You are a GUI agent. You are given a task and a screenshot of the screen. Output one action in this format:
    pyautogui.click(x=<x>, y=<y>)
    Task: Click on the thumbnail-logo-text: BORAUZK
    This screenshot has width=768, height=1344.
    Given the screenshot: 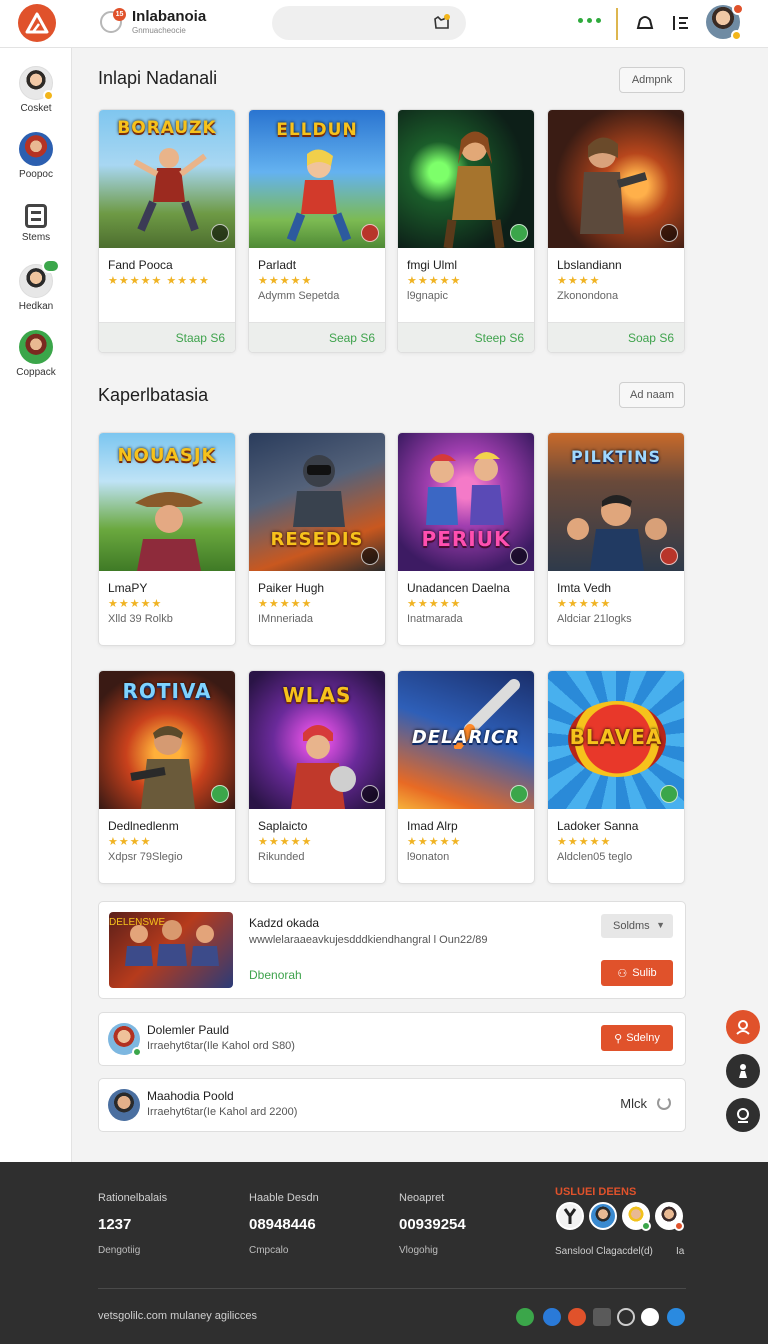 What is the action you would take?
    pyautogui.click(x=167, y=128)
    